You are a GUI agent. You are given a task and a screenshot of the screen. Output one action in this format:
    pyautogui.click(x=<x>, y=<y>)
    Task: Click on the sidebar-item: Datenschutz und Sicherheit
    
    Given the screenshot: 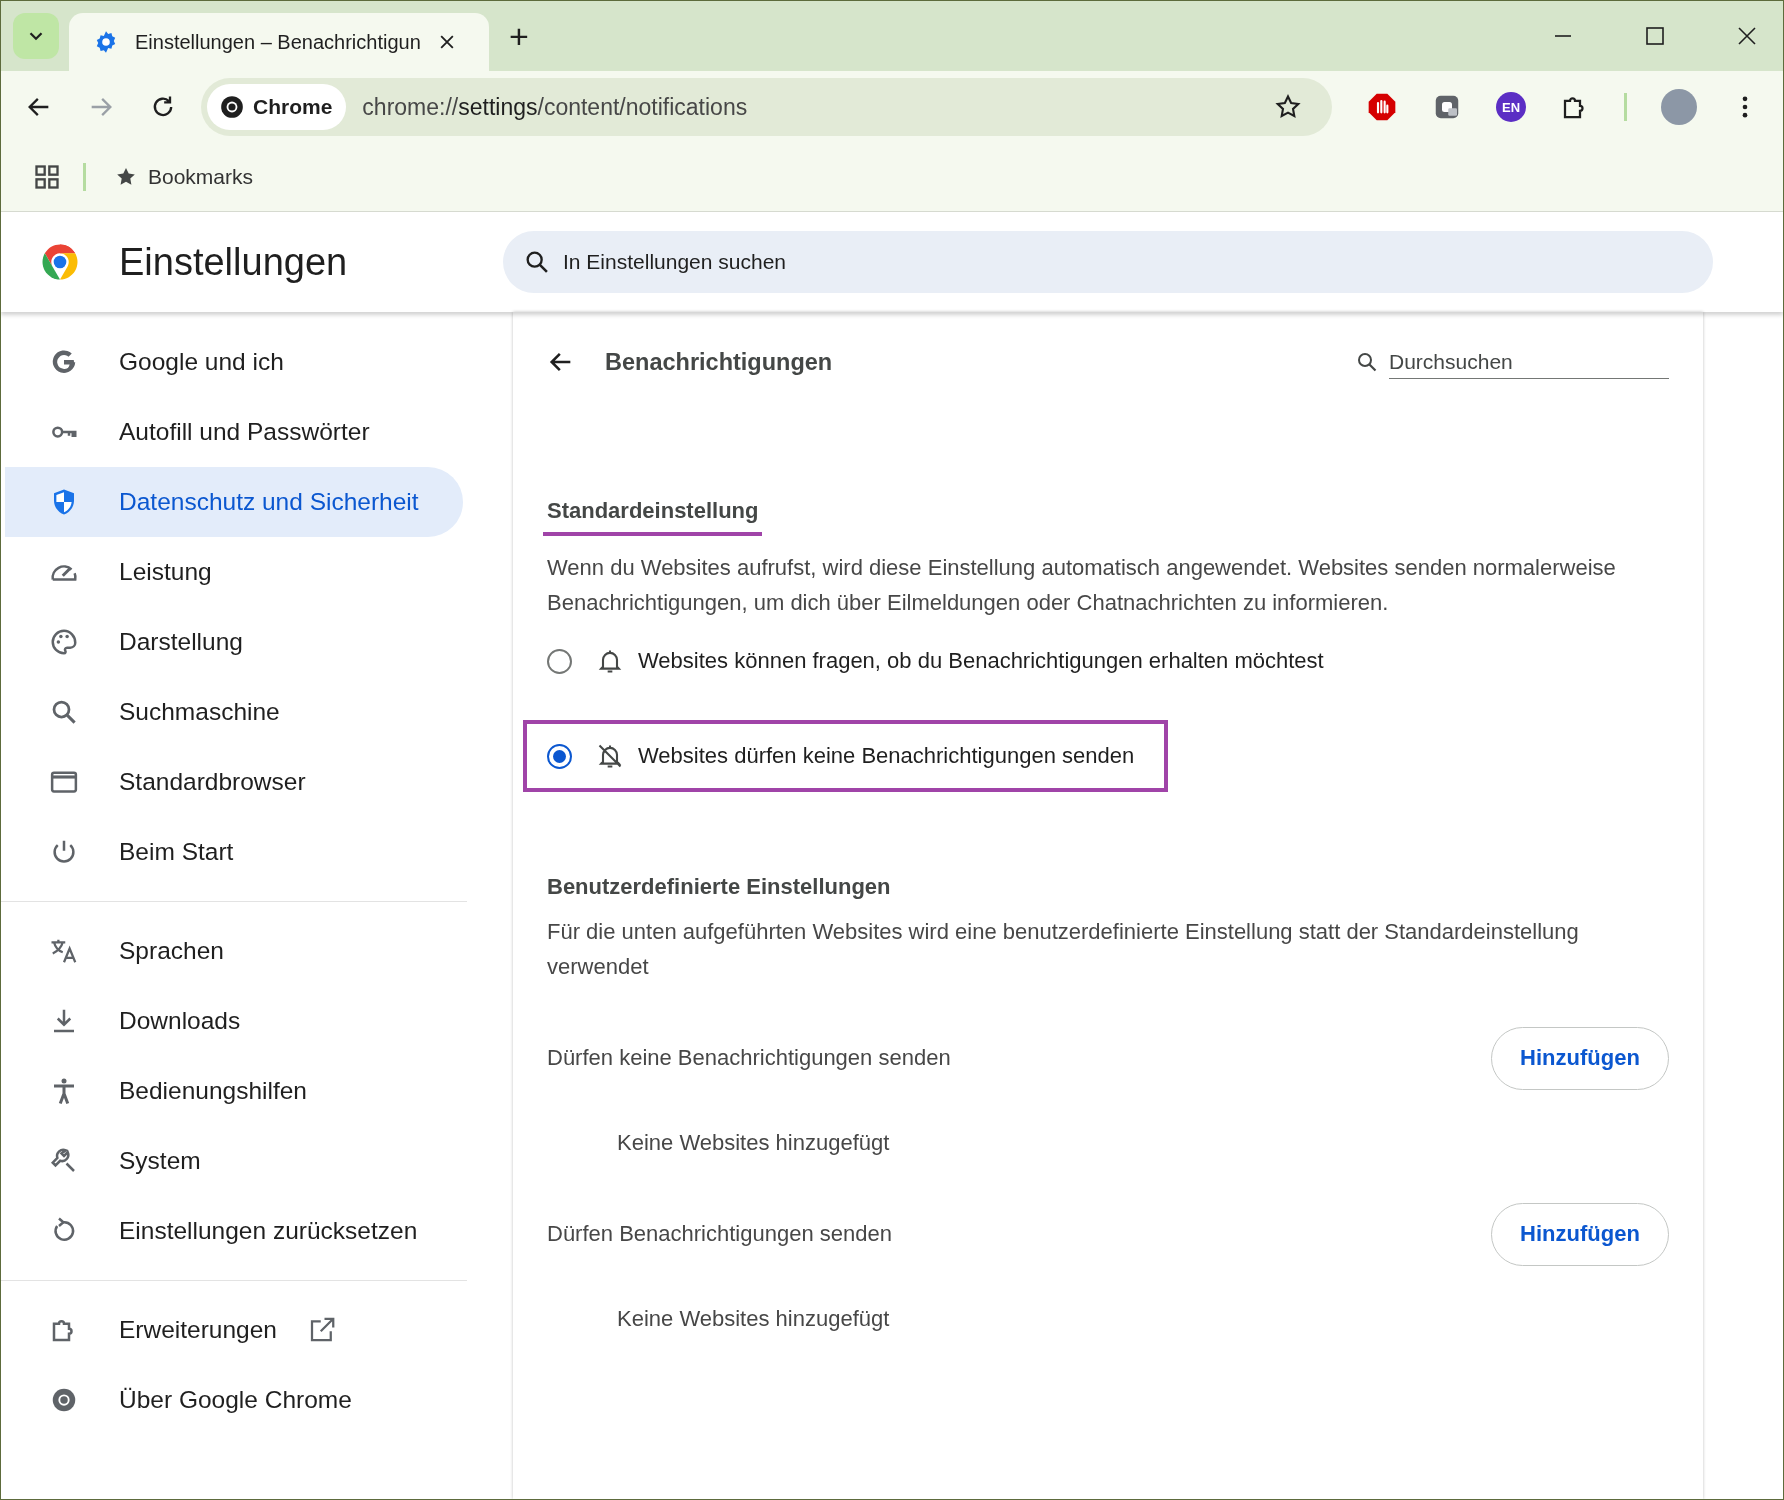 What is the action you would take?
    pyautogui.click(x=234, y=502)
    